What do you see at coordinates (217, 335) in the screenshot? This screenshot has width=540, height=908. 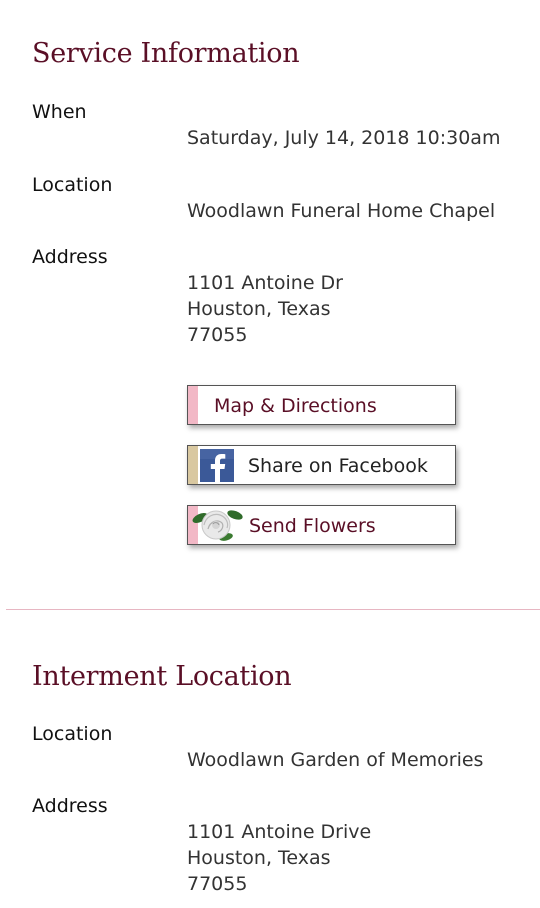 I see `service-address-line3: 77055` at bounding box center [217, 335].